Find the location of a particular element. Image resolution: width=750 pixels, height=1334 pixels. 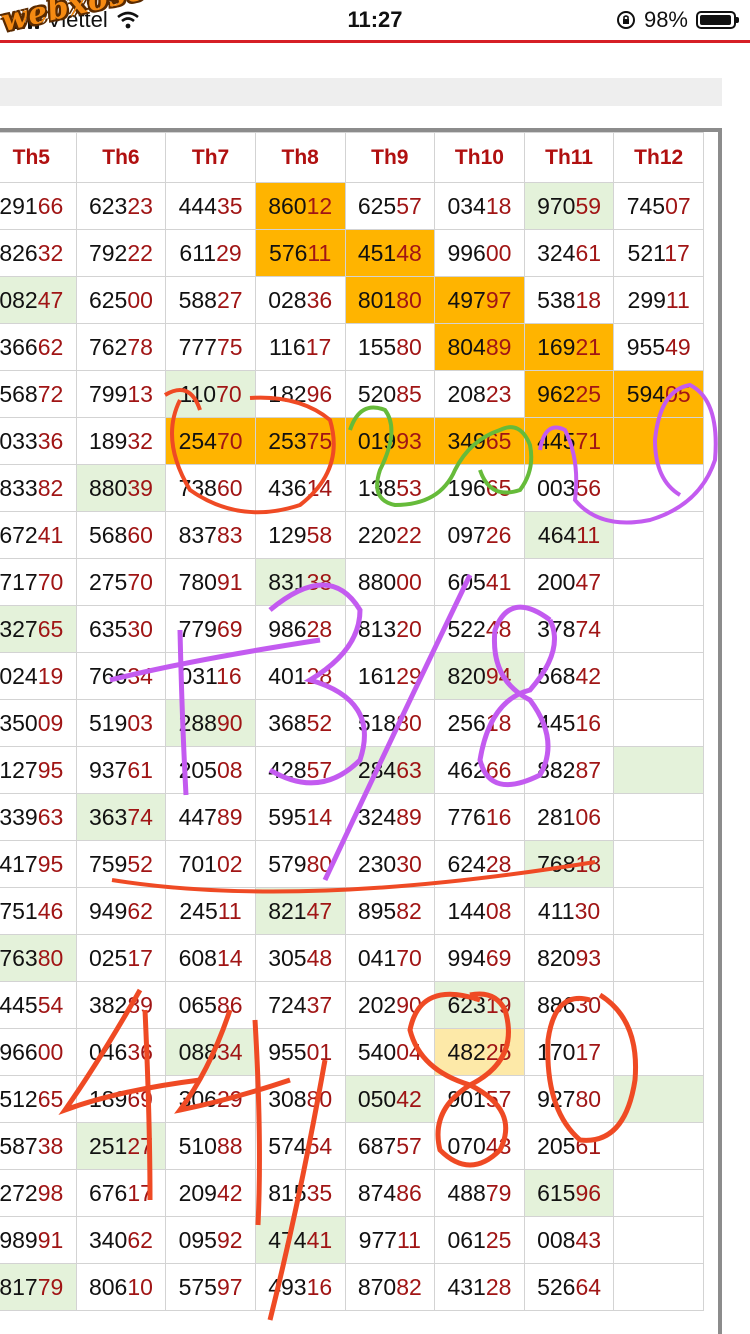

result-cell: 56860 is located at coordinates (121, 535).